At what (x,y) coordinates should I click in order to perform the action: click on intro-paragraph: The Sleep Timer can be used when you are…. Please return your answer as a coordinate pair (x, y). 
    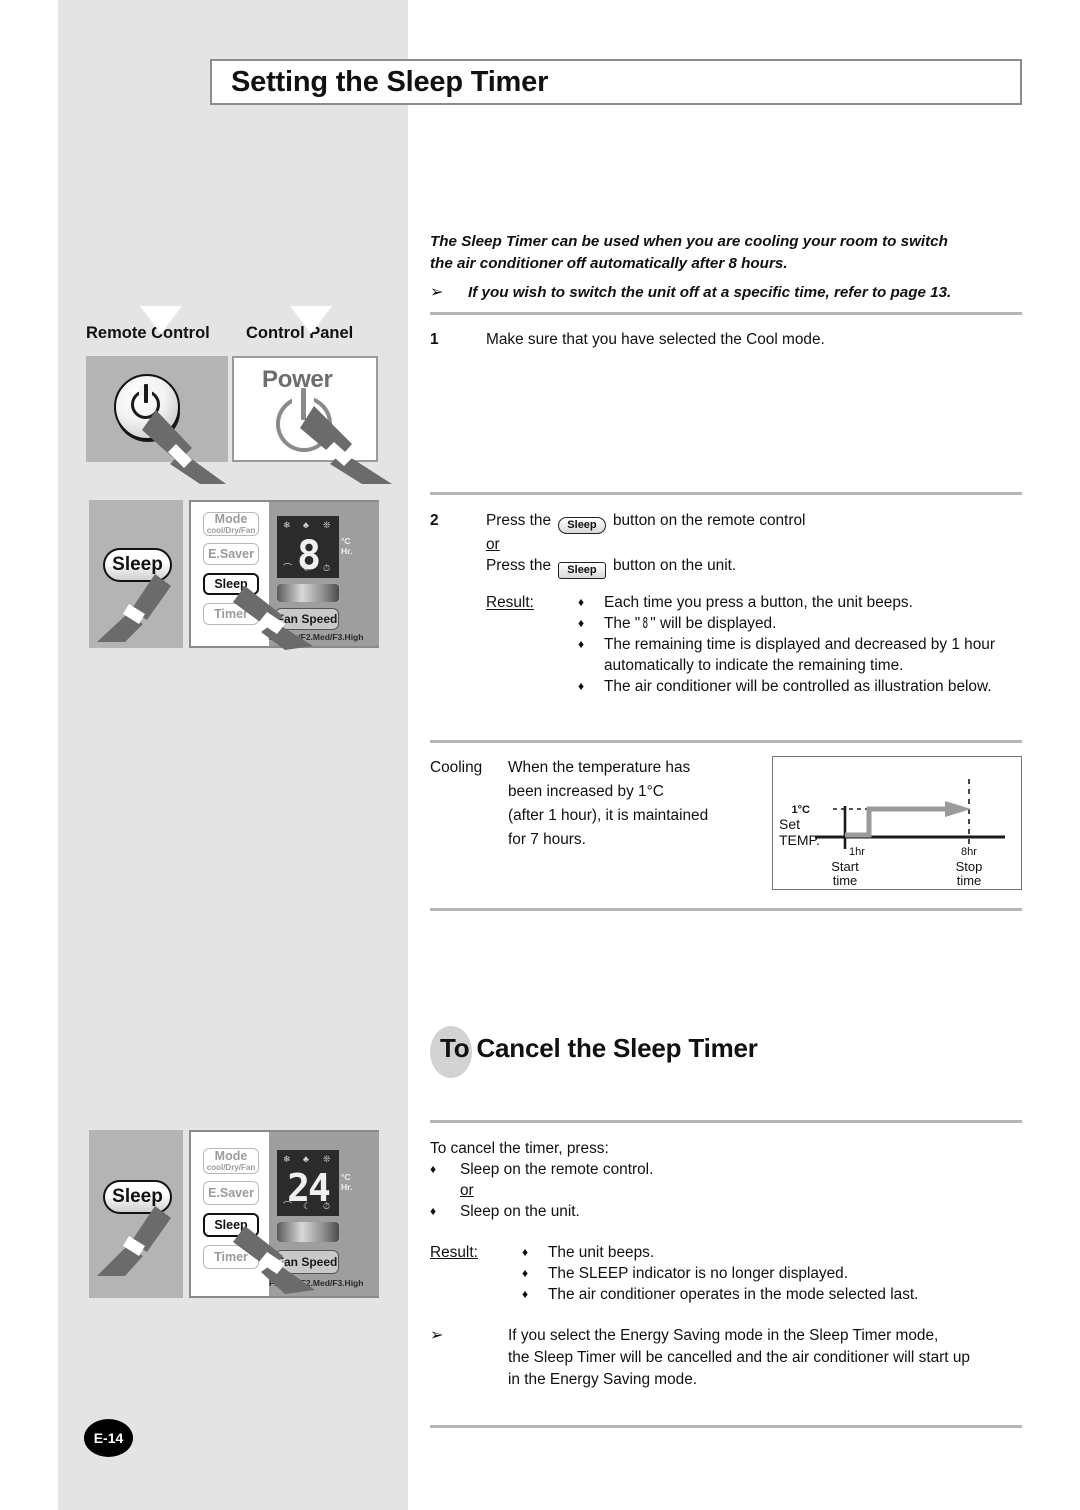
    Looking at the image, I should click on (728, 267).